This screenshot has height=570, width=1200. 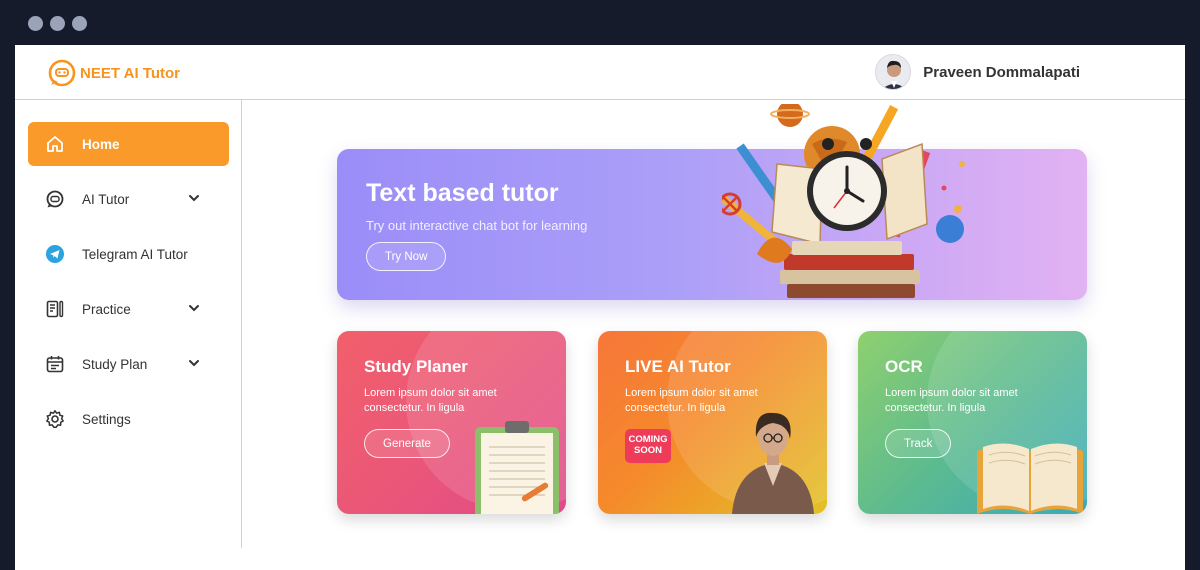 I want to click on generate-button: Generate, so click(x=407, y=443).